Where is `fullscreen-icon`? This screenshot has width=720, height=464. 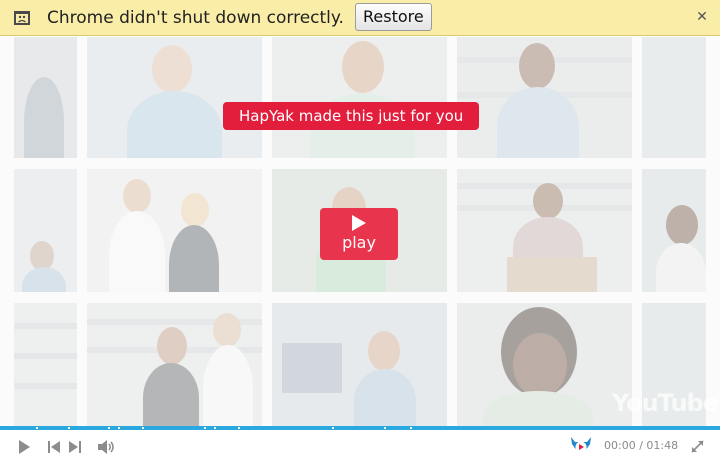
fullscreen-icon is located at coordinates (697, 446).